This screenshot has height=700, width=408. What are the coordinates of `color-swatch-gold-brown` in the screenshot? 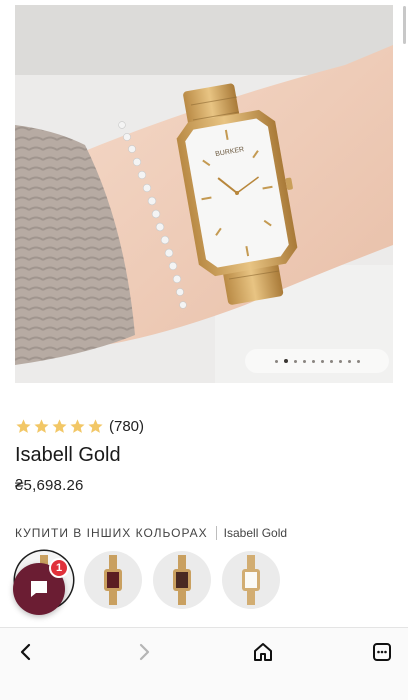 It's located at (182, 580).